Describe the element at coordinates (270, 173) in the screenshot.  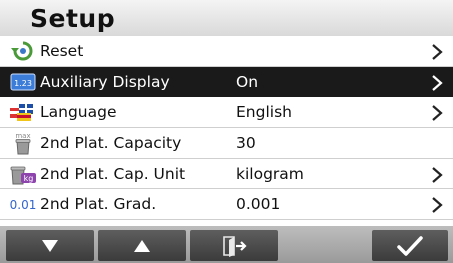
I see `menu-item-value: kilogram` at that location.